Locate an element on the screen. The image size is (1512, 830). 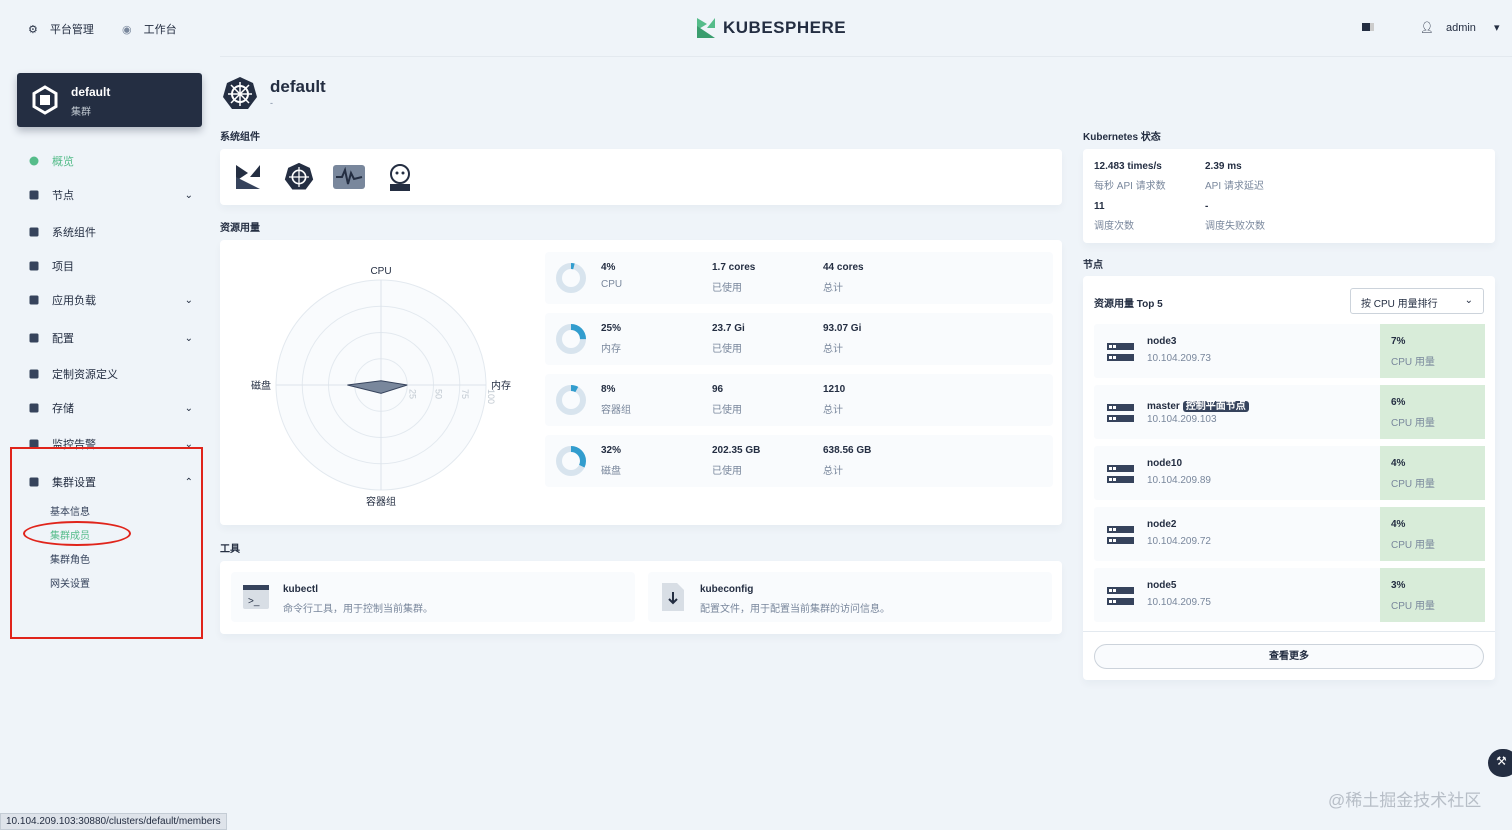
sidebar-item-crd: 定制资源定义 is located at coordinates (110, 374).